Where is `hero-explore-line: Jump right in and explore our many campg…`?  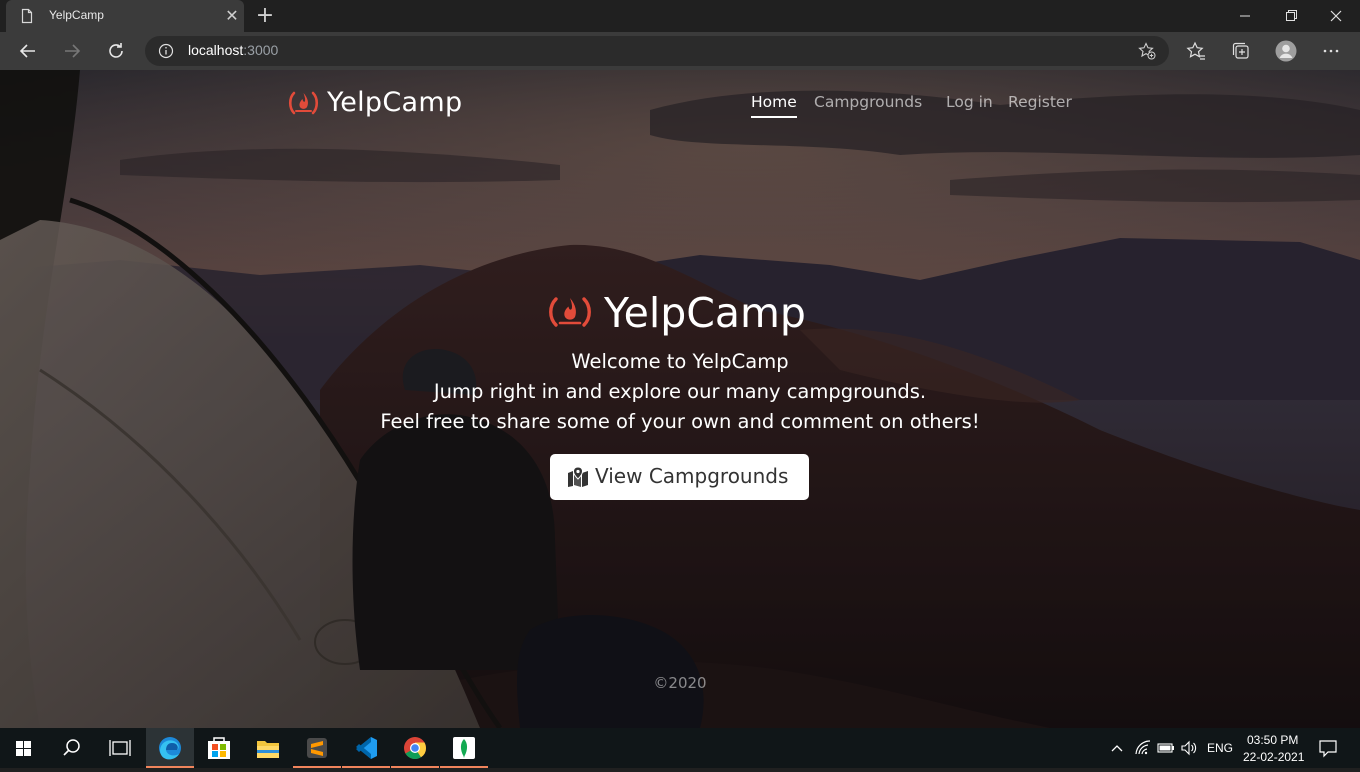 hero-explore-line: Jump right in and explore our many campg… is located at coordinates (680, 391).